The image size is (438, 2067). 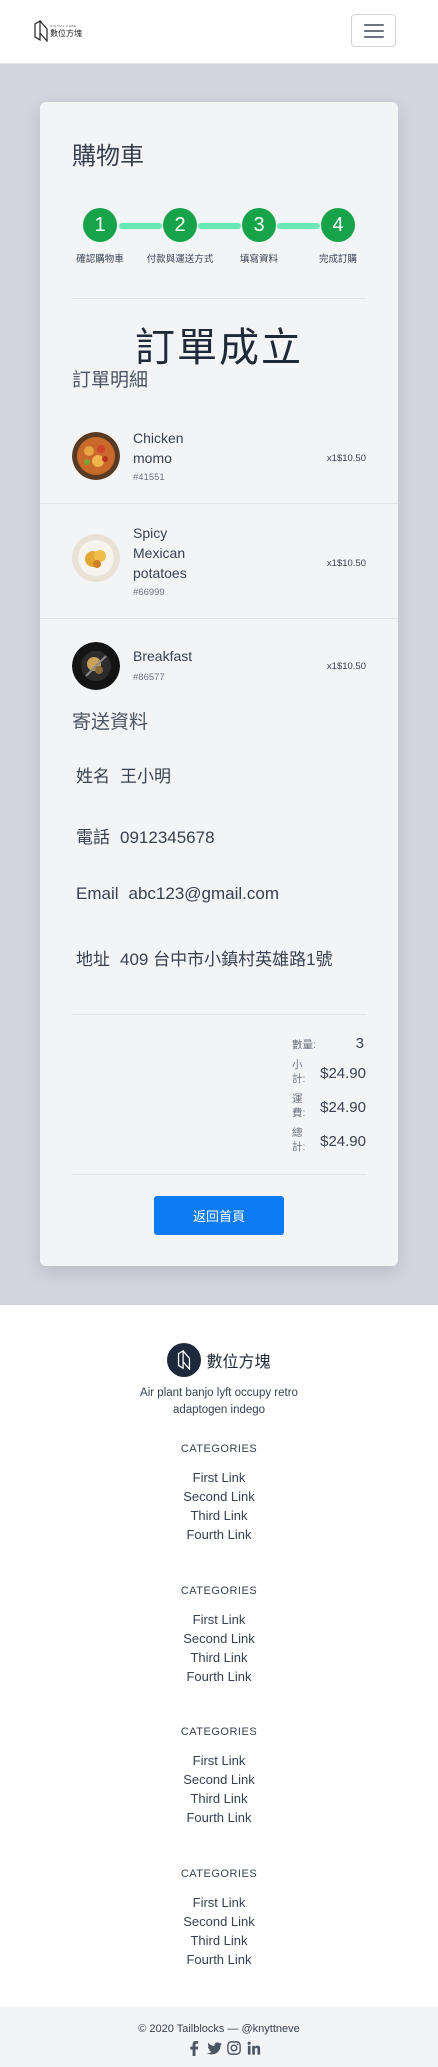 I want to click on shipping-info-title: 寄送資料, so click(x=110, y=722).